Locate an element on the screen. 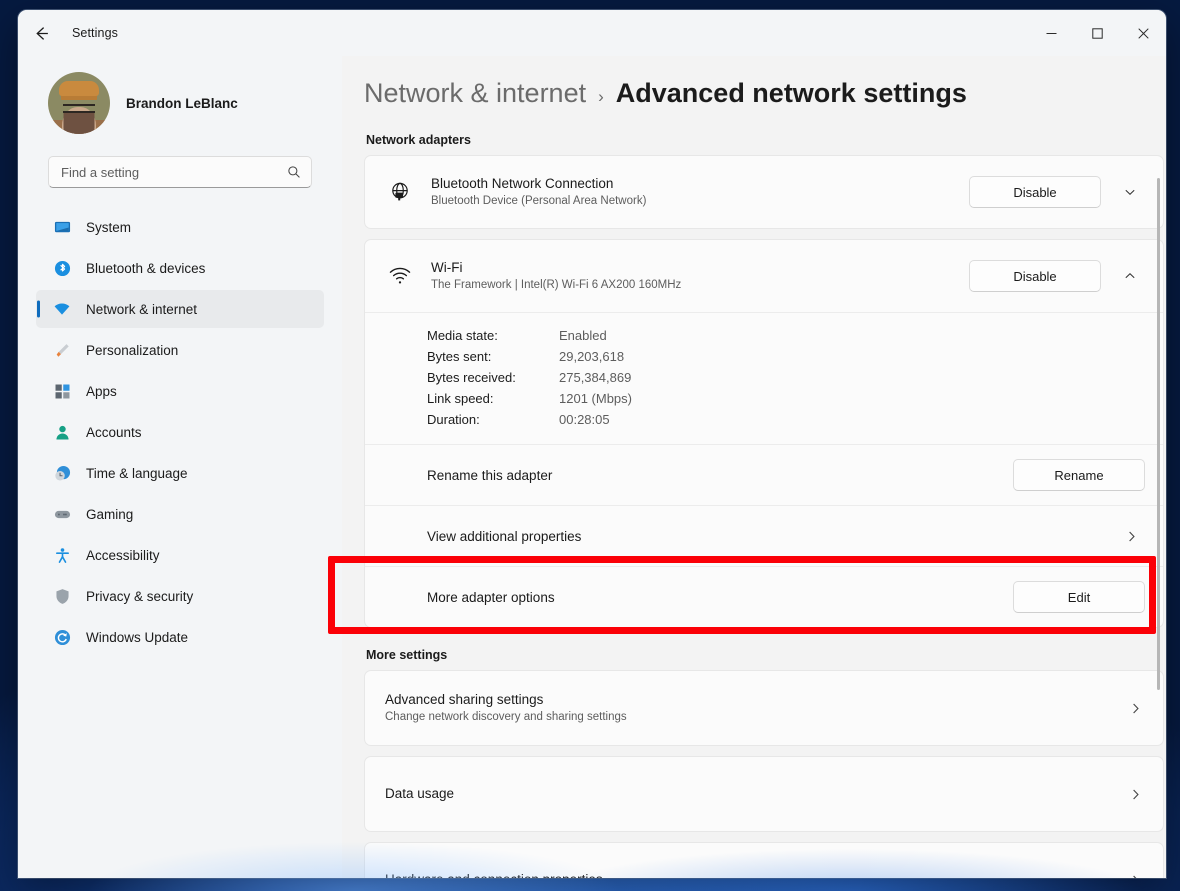  detail-value: 29,203,618 is located at coordinates (592, 356).